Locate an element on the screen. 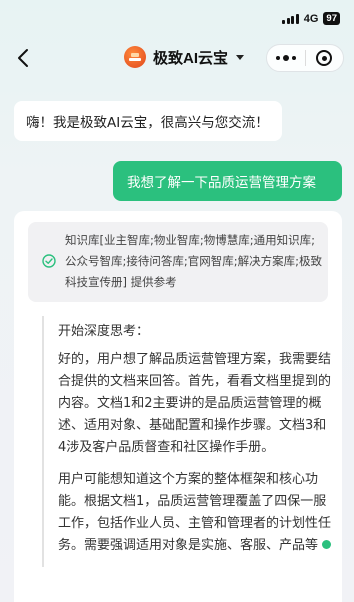  logo-mark-icon is located at coordinates (135, 57).